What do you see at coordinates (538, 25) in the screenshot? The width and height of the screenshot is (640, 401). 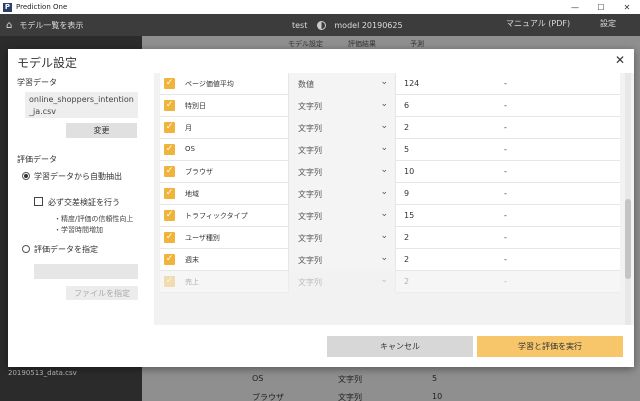 I see `manual-pdf-button: マニュアル (PDF)` at bounding box center [538, 25].